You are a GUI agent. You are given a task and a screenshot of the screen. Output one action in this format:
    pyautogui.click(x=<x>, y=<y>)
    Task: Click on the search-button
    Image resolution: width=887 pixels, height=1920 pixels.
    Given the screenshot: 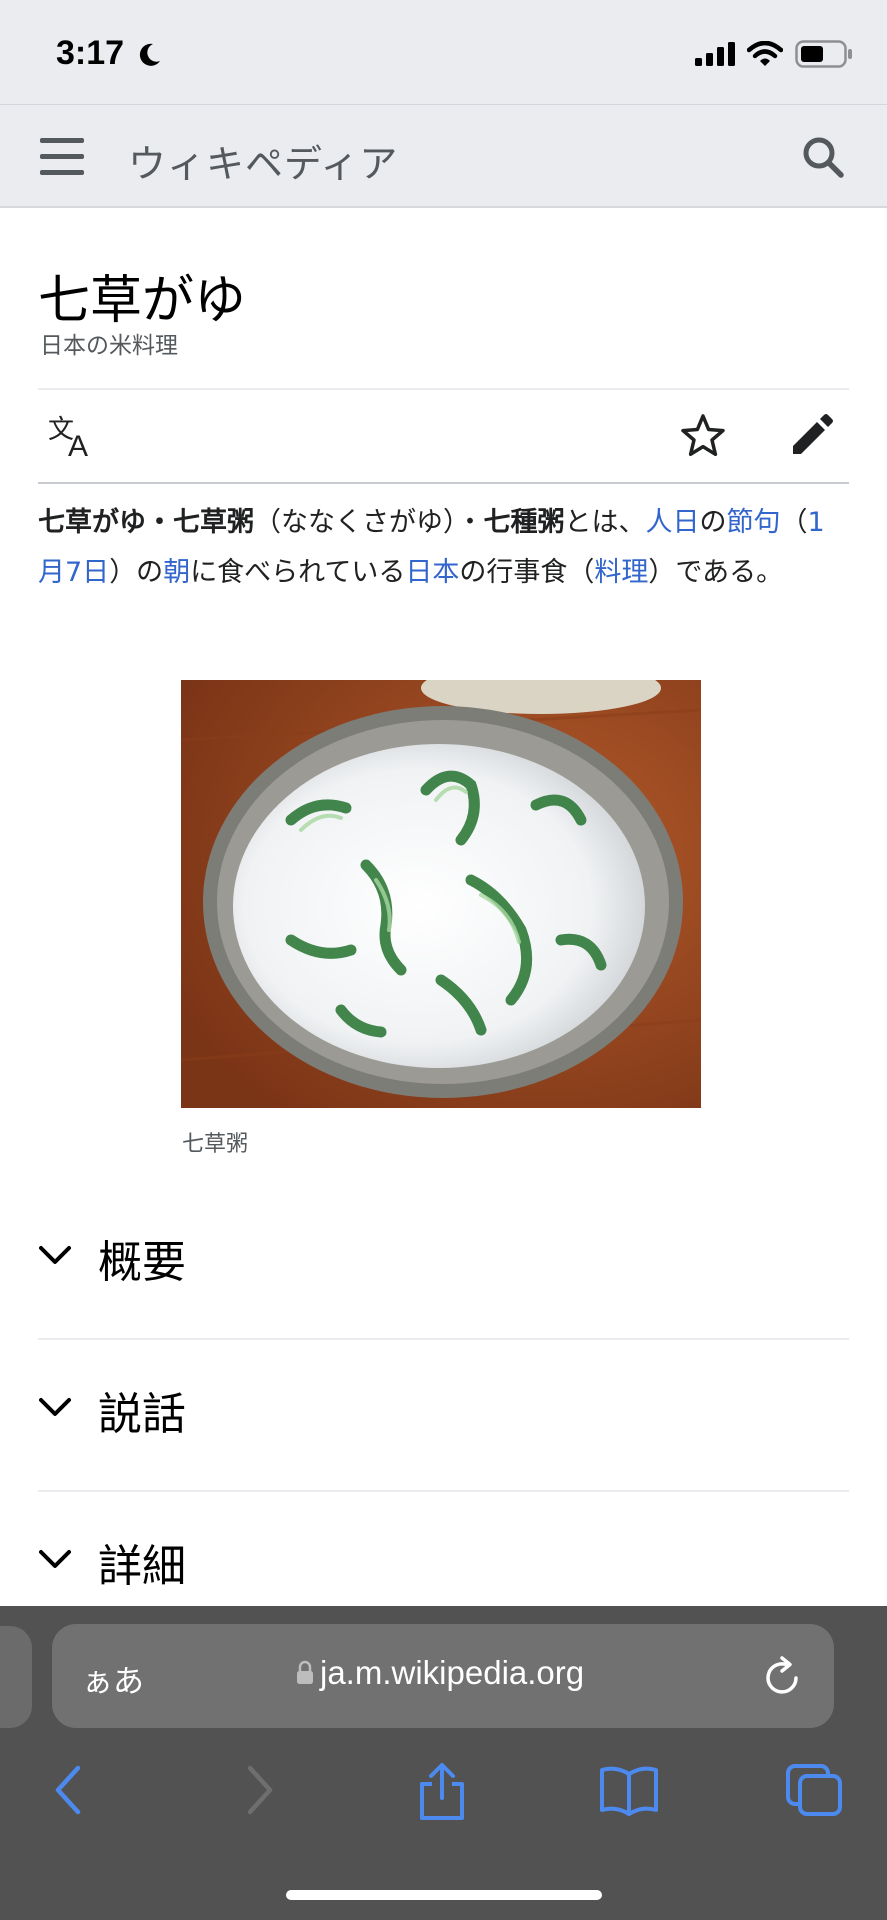 What is the action you would take?
    pyautogui.click(x=823, y=159)
    